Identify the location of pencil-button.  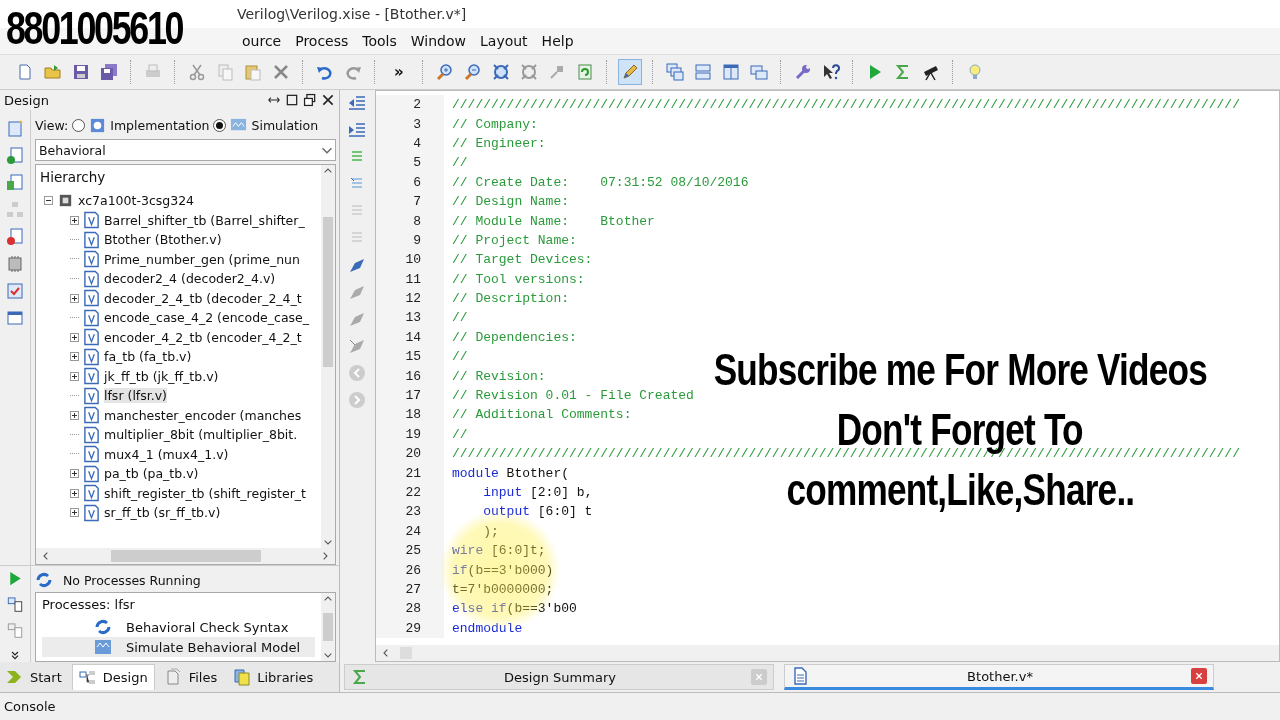
(629, 72).